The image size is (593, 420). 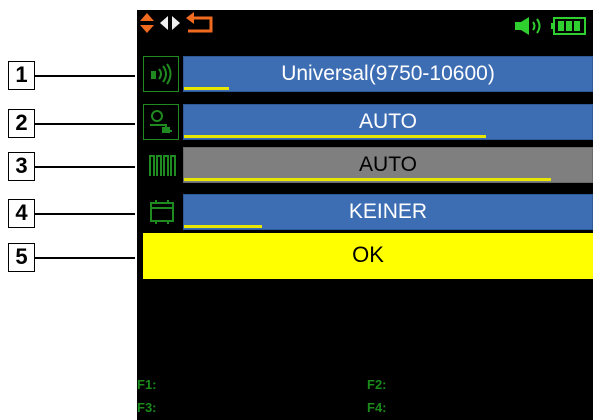 I want to click on diseqc-switch-icon, so click(x=161, y=122).